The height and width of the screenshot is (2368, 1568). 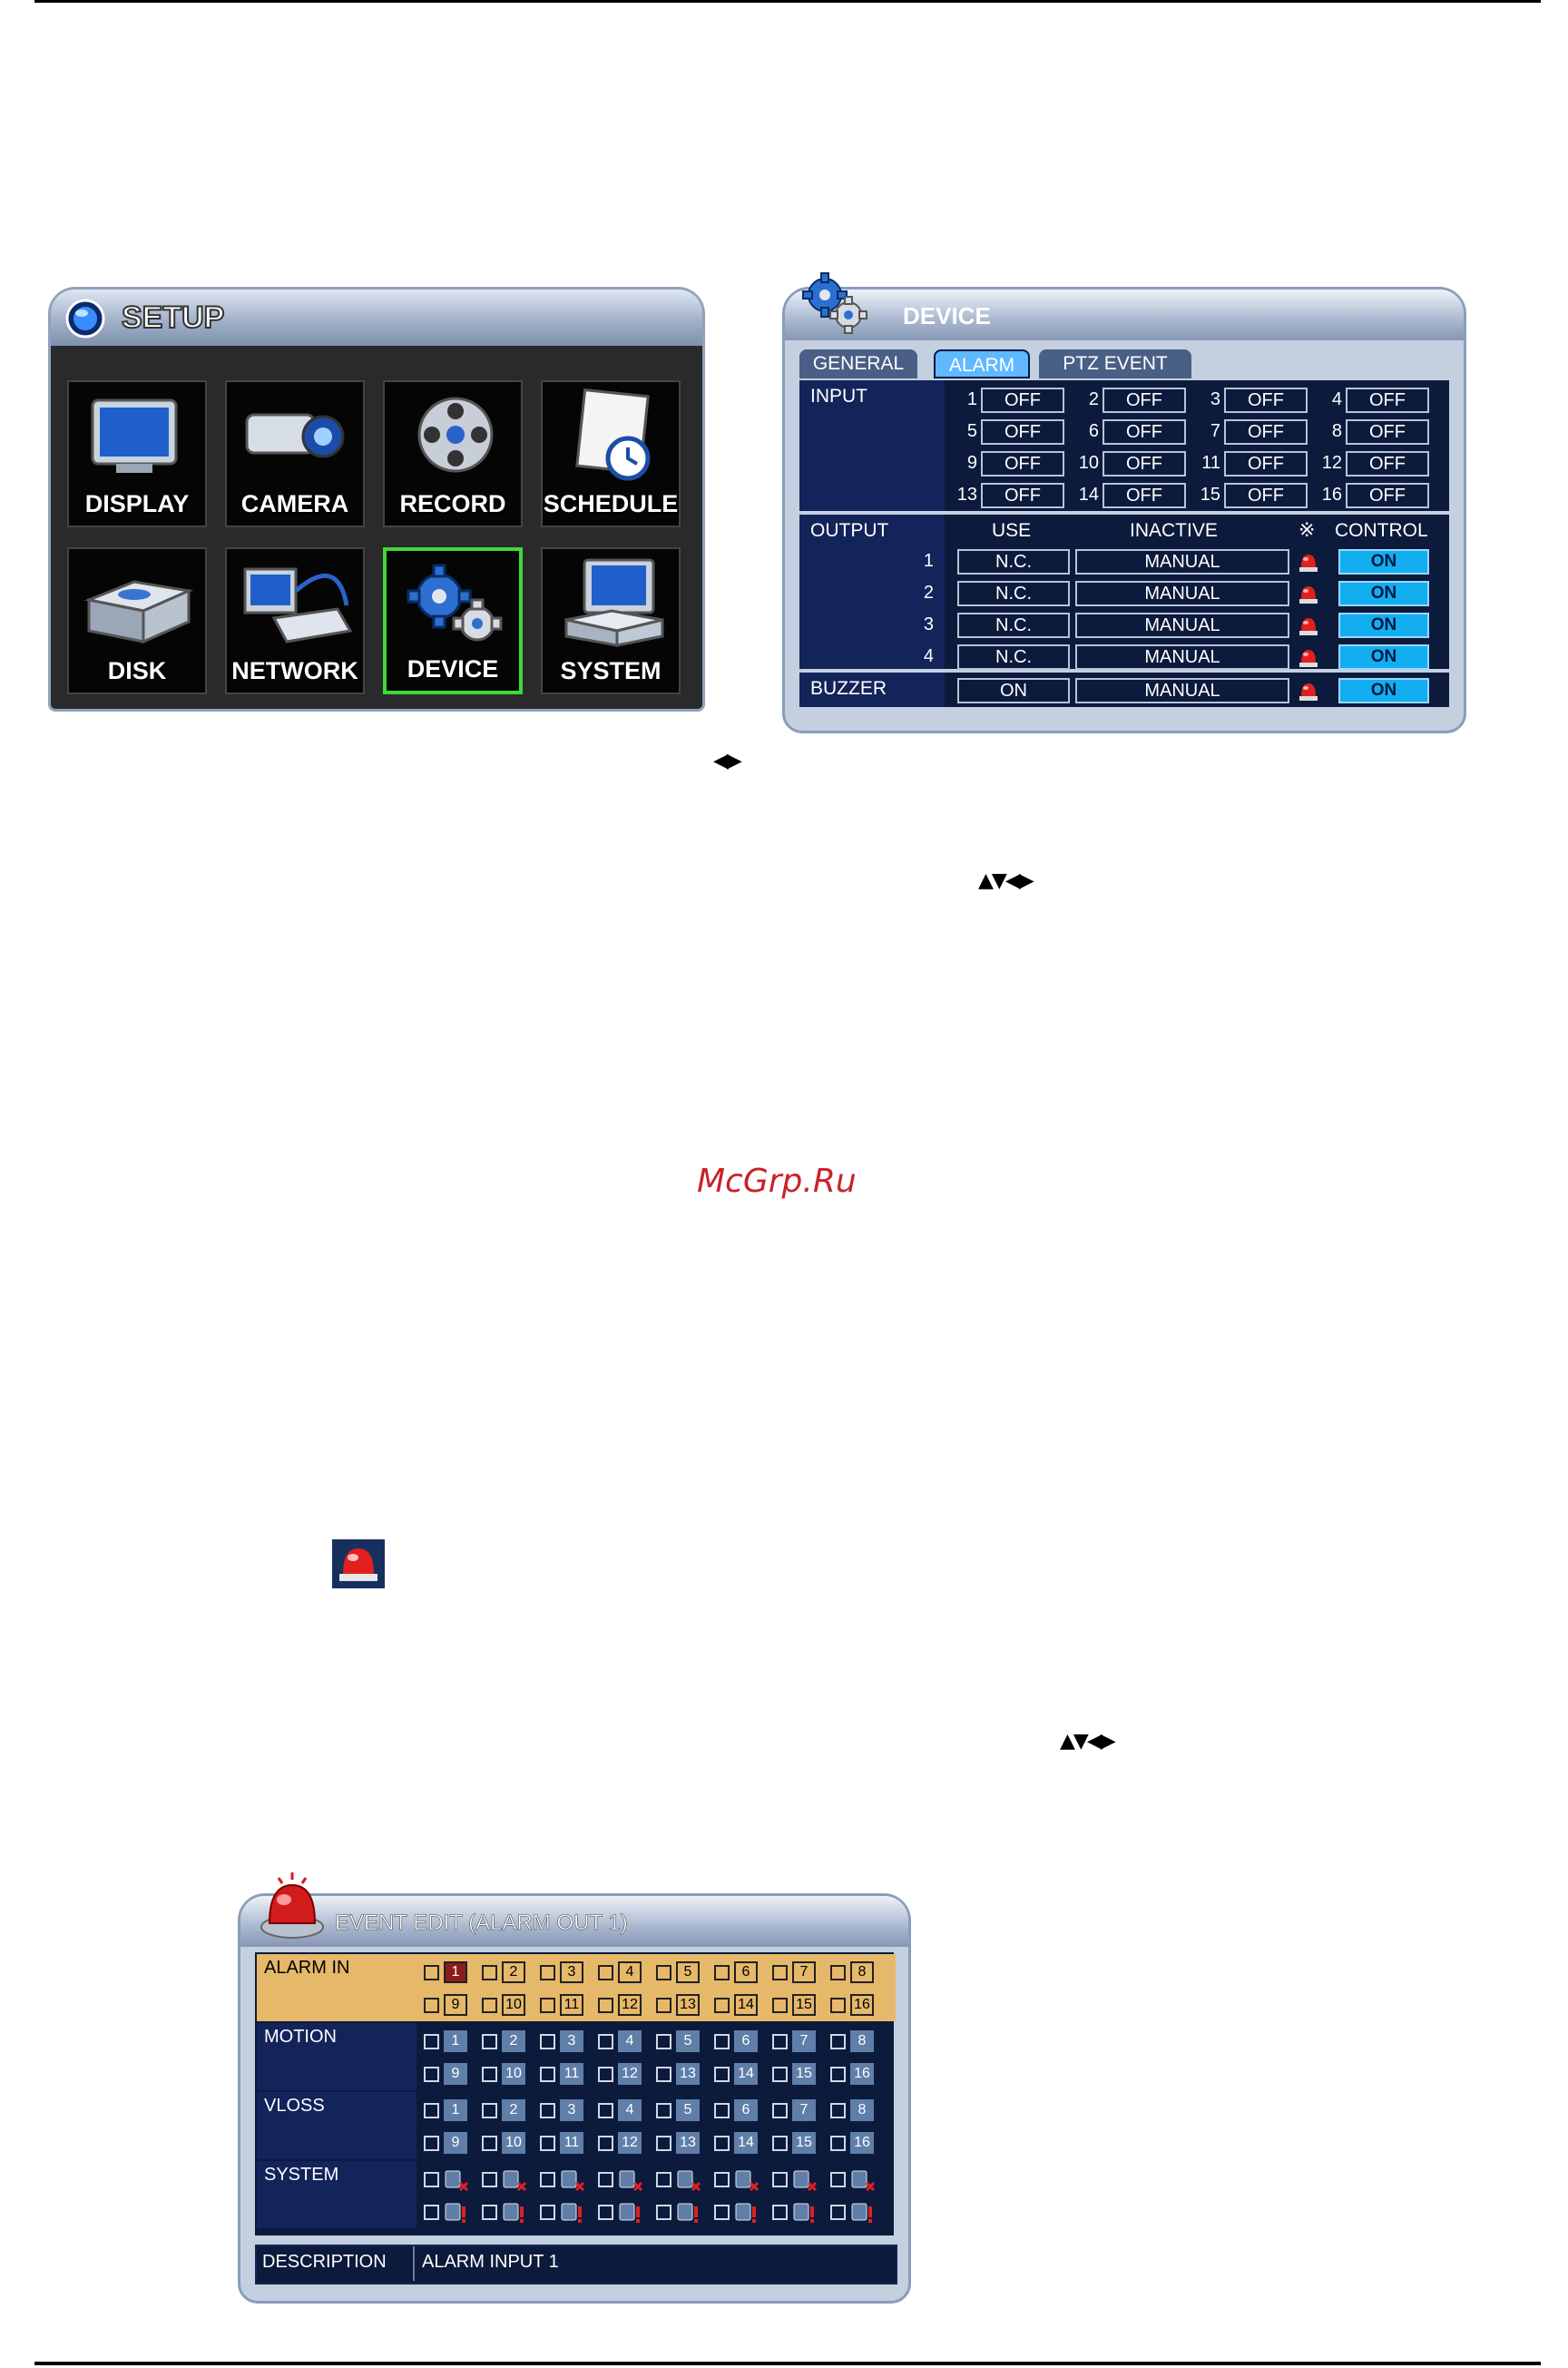 What do you see at coordinates (295, 453) in the screenshot?
I see `tile-camera: CAMERA` at bounding box center [295, 453].